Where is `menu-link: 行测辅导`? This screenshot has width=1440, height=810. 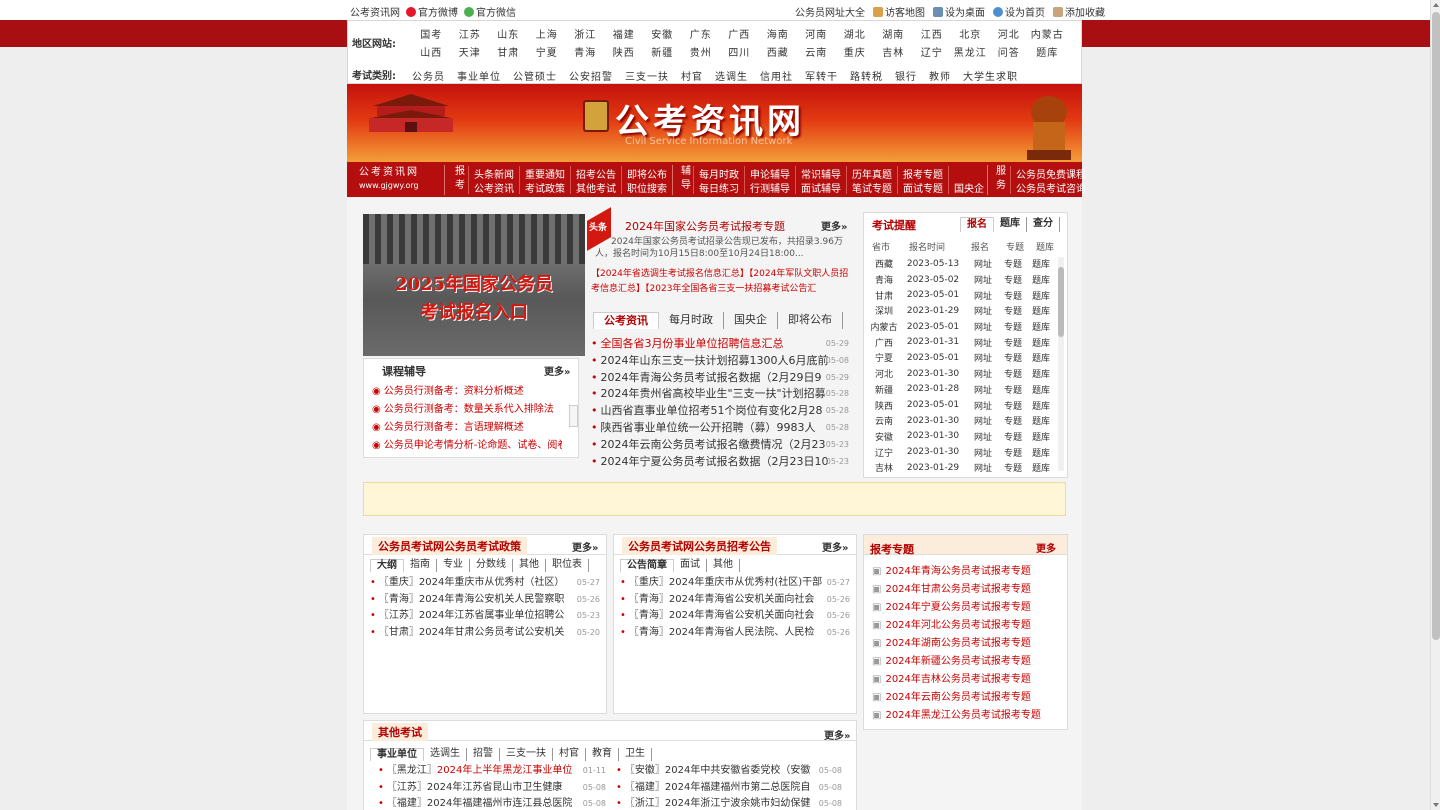
menu-link: 行测辅导 is located at coordinates (769, 187).